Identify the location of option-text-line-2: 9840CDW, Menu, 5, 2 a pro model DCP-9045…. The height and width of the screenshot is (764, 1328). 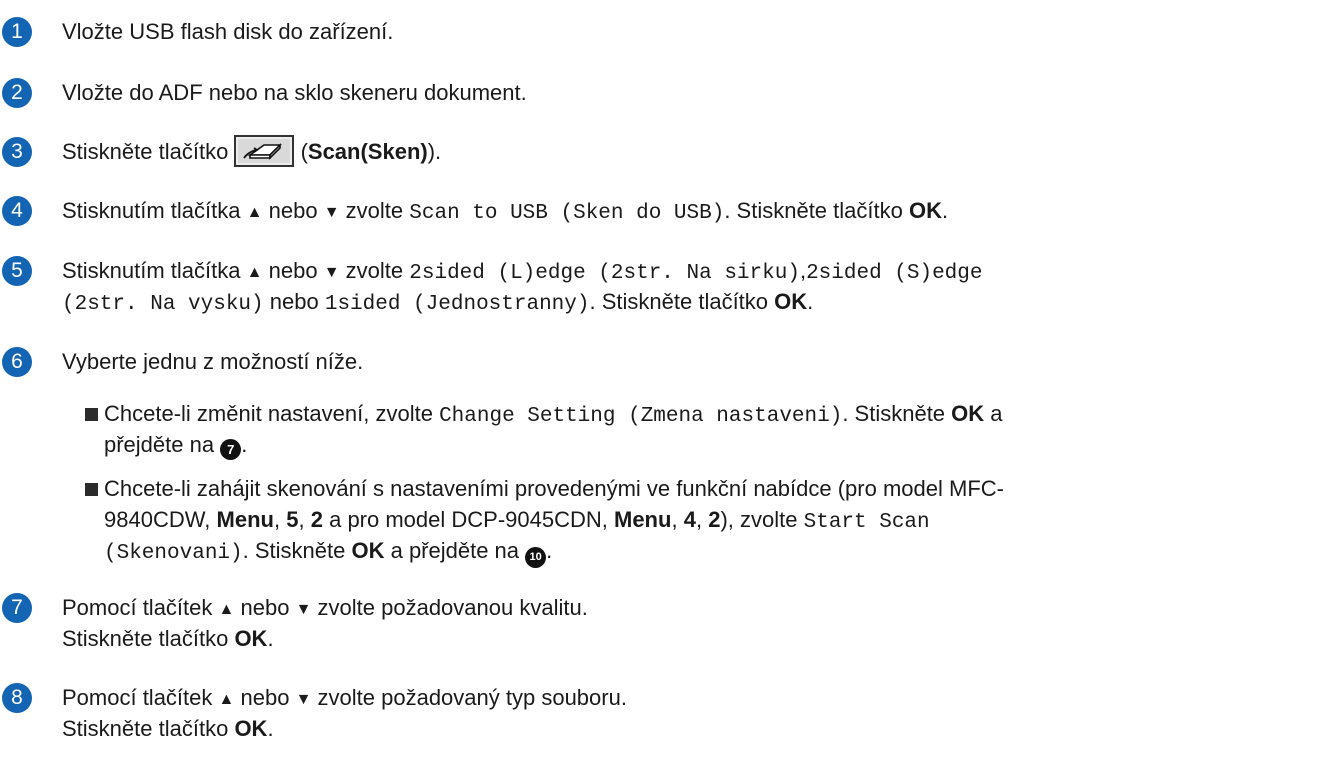
(517, 520).